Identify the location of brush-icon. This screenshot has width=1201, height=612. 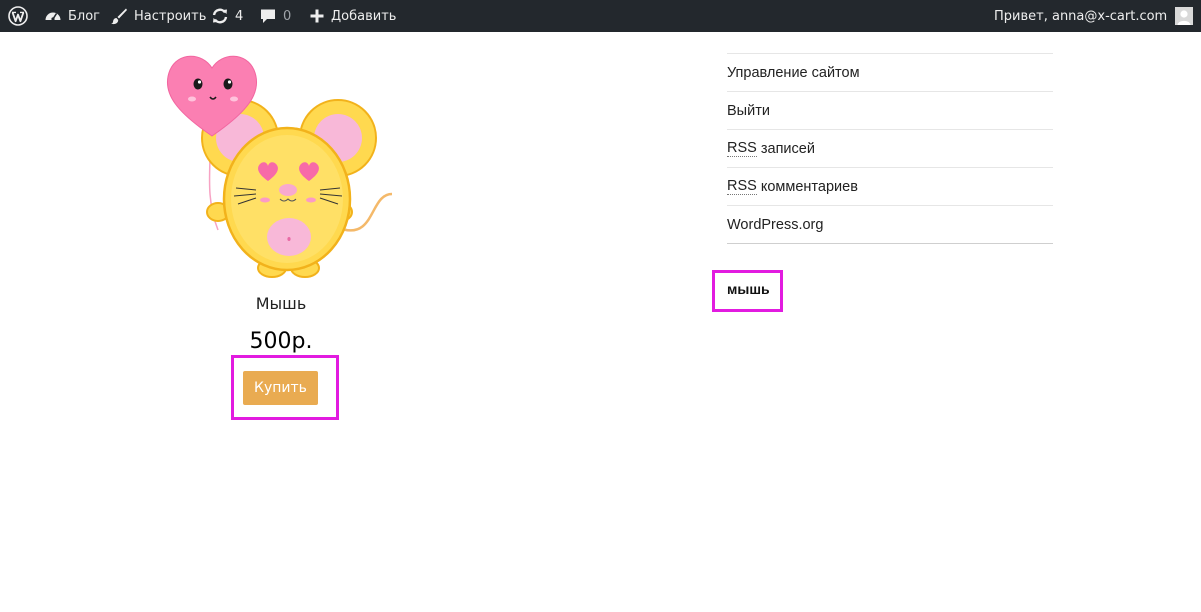
(119, 16).